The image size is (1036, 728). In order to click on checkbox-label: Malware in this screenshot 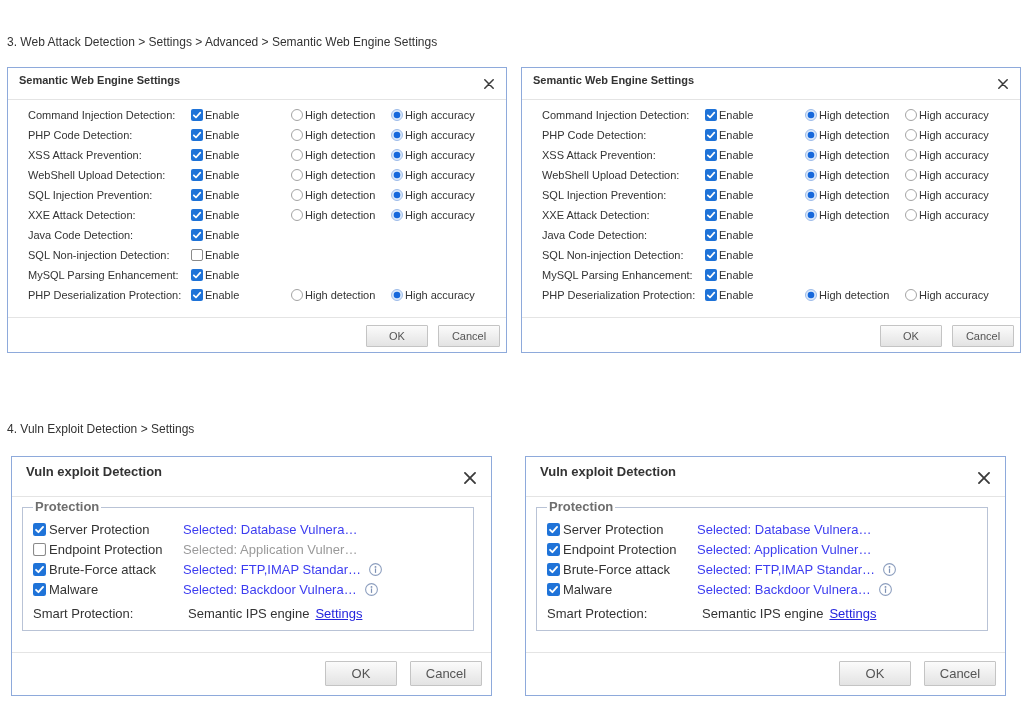, I will do `click(588, 589)`.